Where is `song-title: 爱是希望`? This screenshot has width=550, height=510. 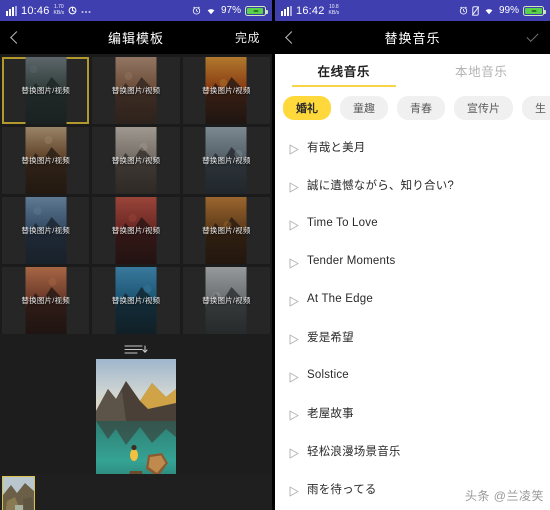 song-title: 爱是希望 is located at coordinates (330, 338).